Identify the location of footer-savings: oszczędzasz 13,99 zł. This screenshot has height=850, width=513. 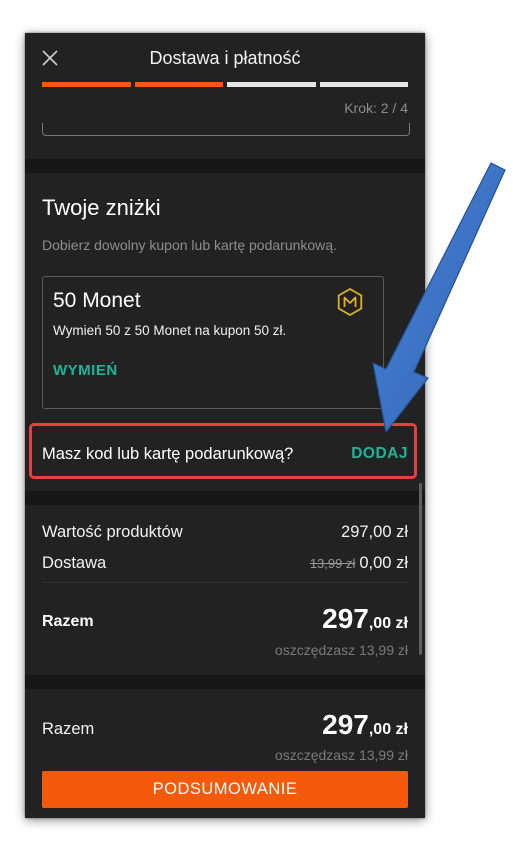
(341, 755).